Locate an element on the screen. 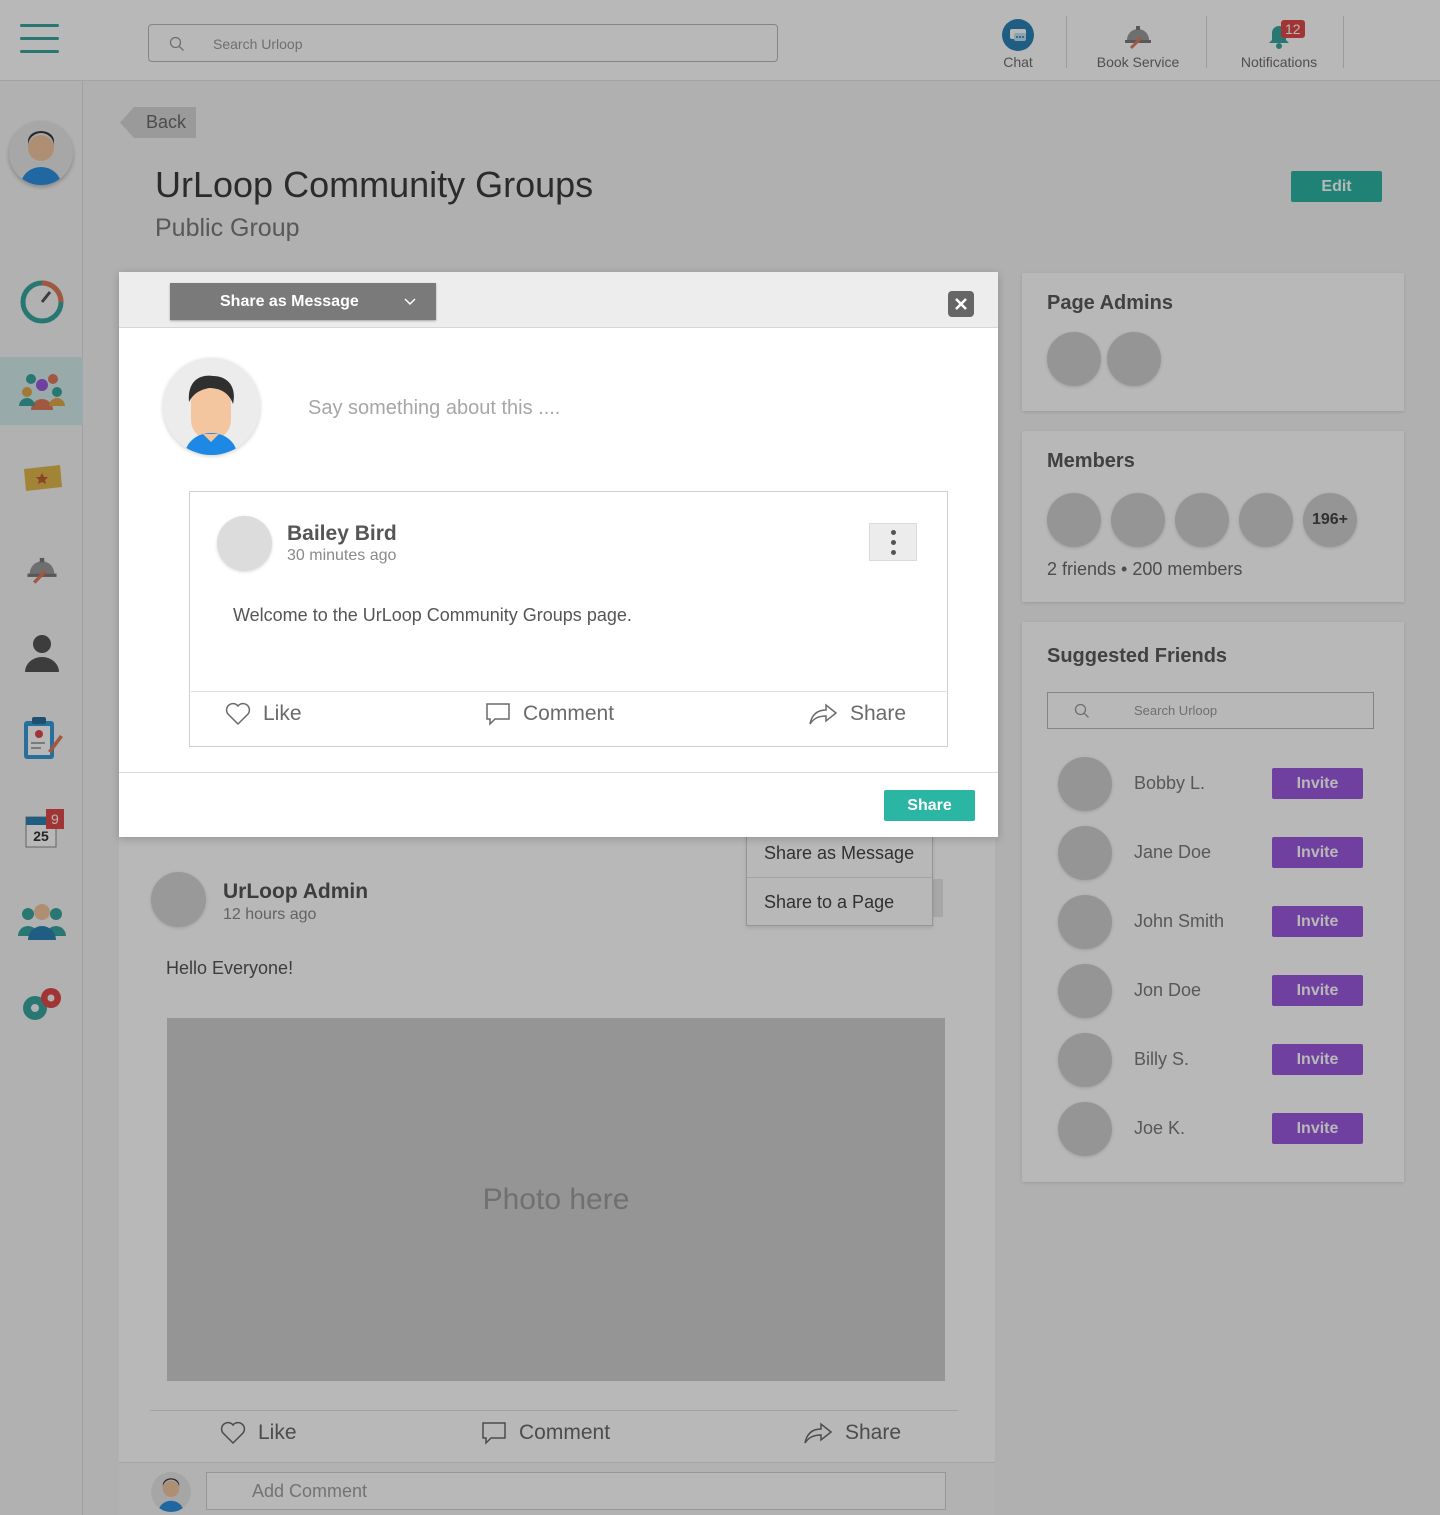  comment-icon is located at coordinates (498, 714).